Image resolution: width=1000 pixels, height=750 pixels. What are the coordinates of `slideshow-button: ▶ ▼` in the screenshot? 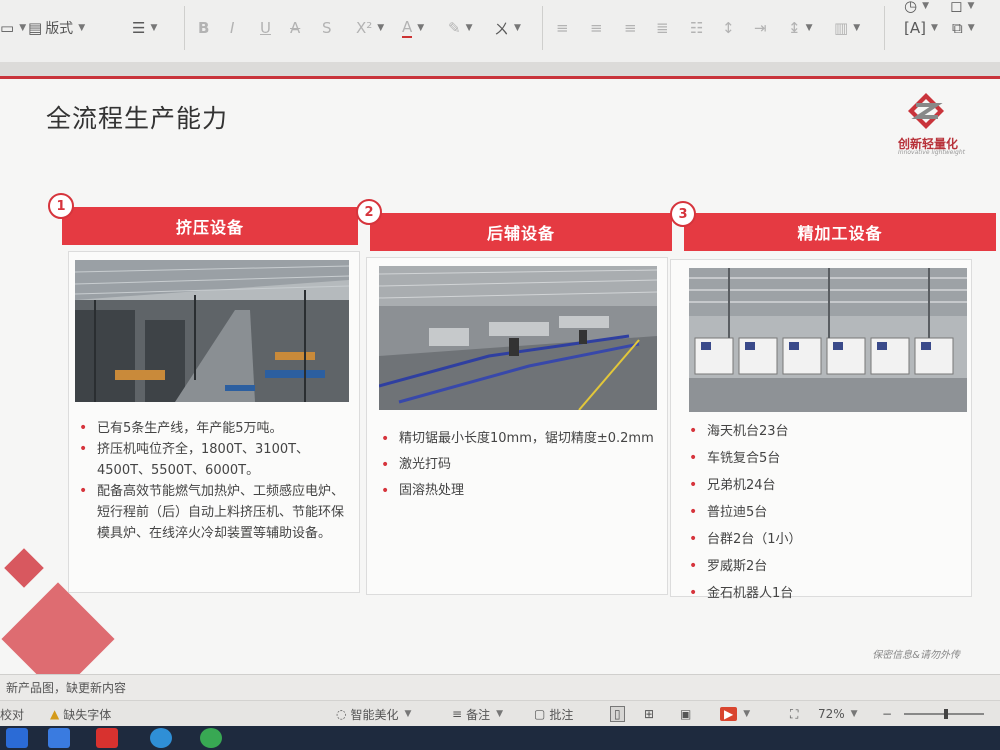 It's located at (735, 714).